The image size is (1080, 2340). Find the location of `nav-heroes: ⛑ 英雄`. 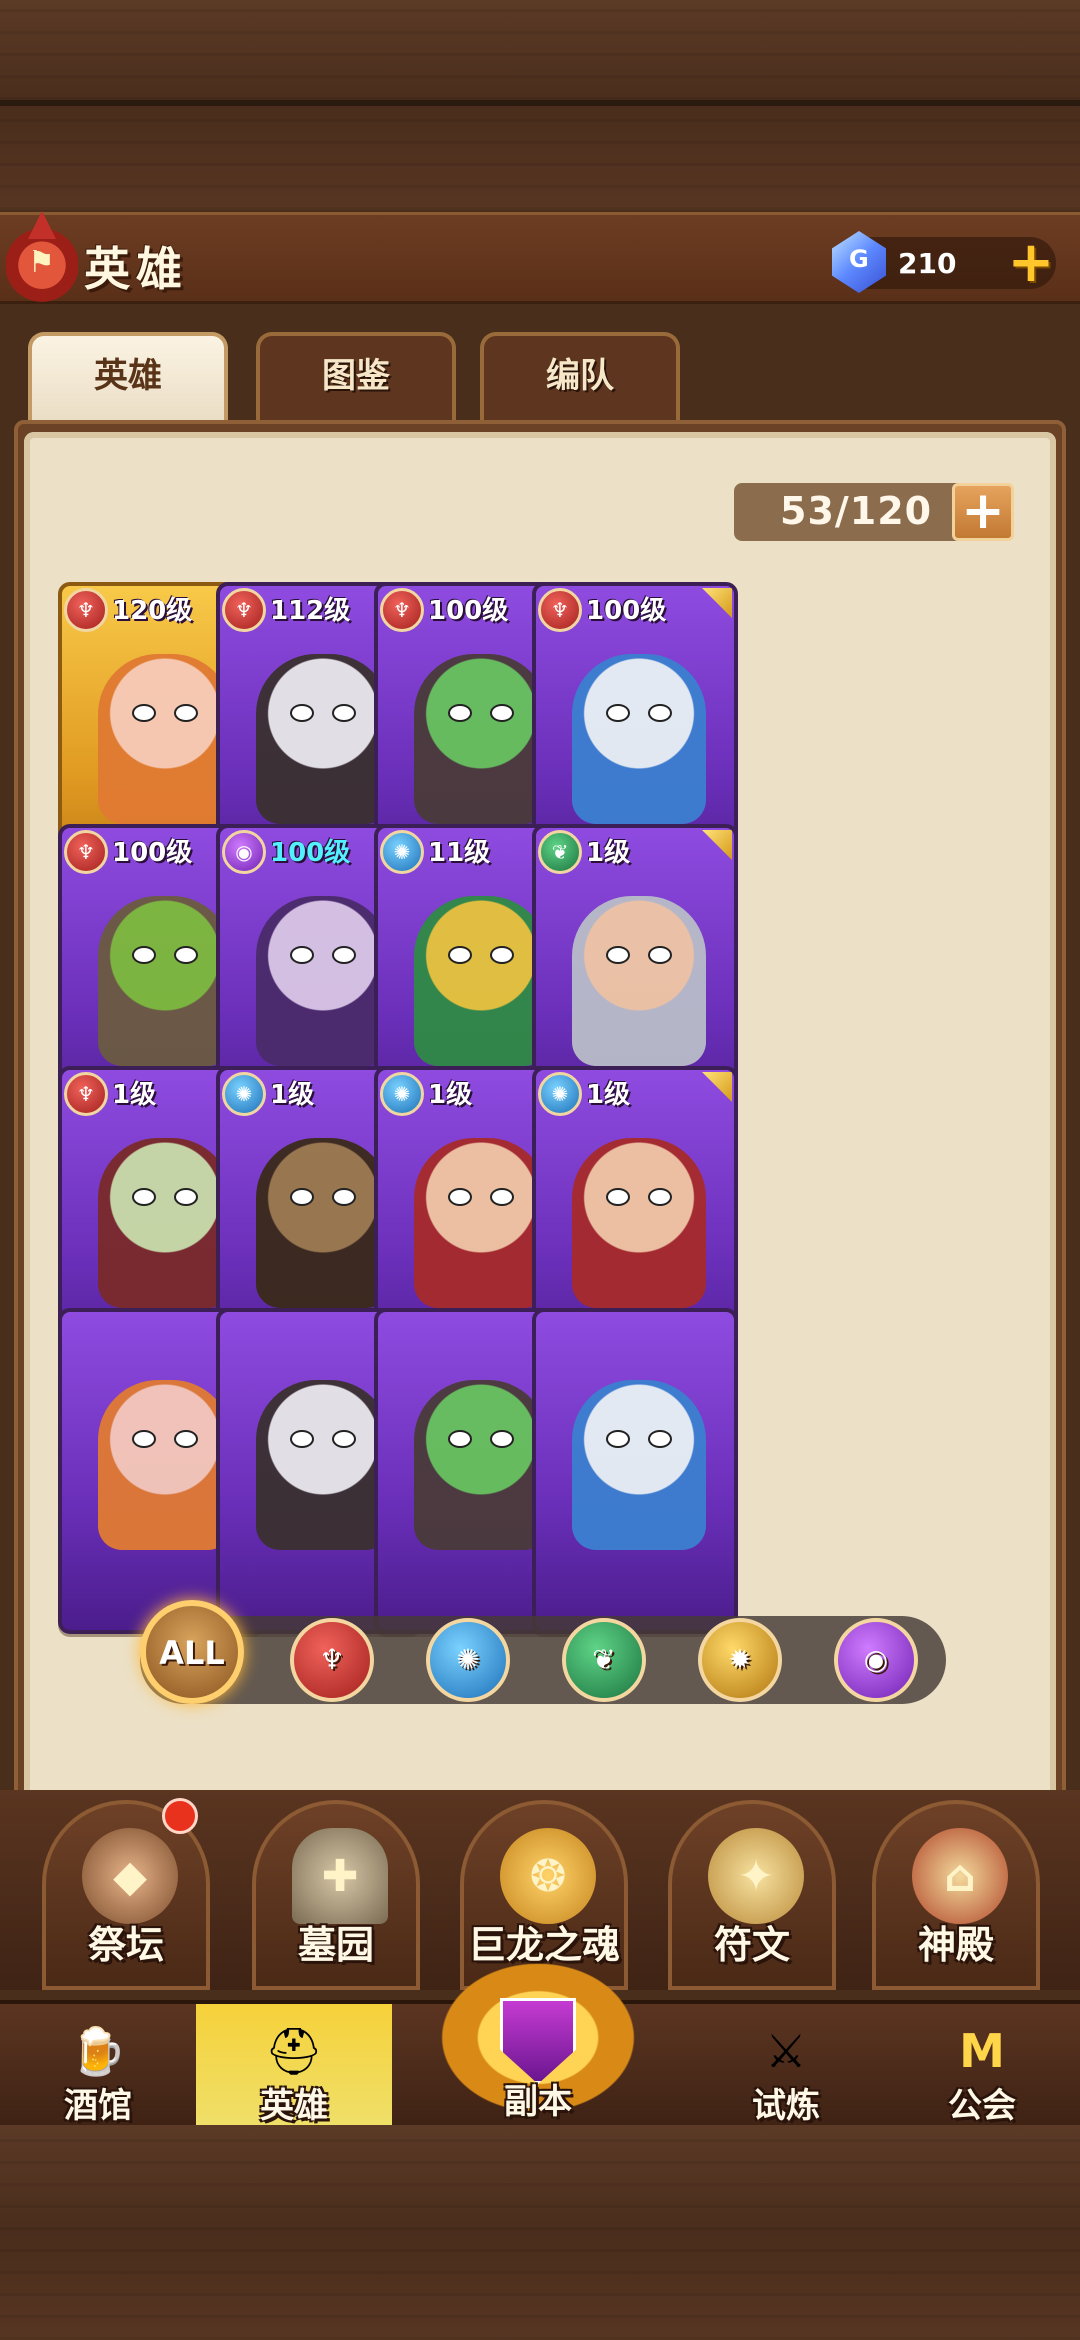

nav-heroes: ⛑ 英雄 is located at coordinates (294, 2066).